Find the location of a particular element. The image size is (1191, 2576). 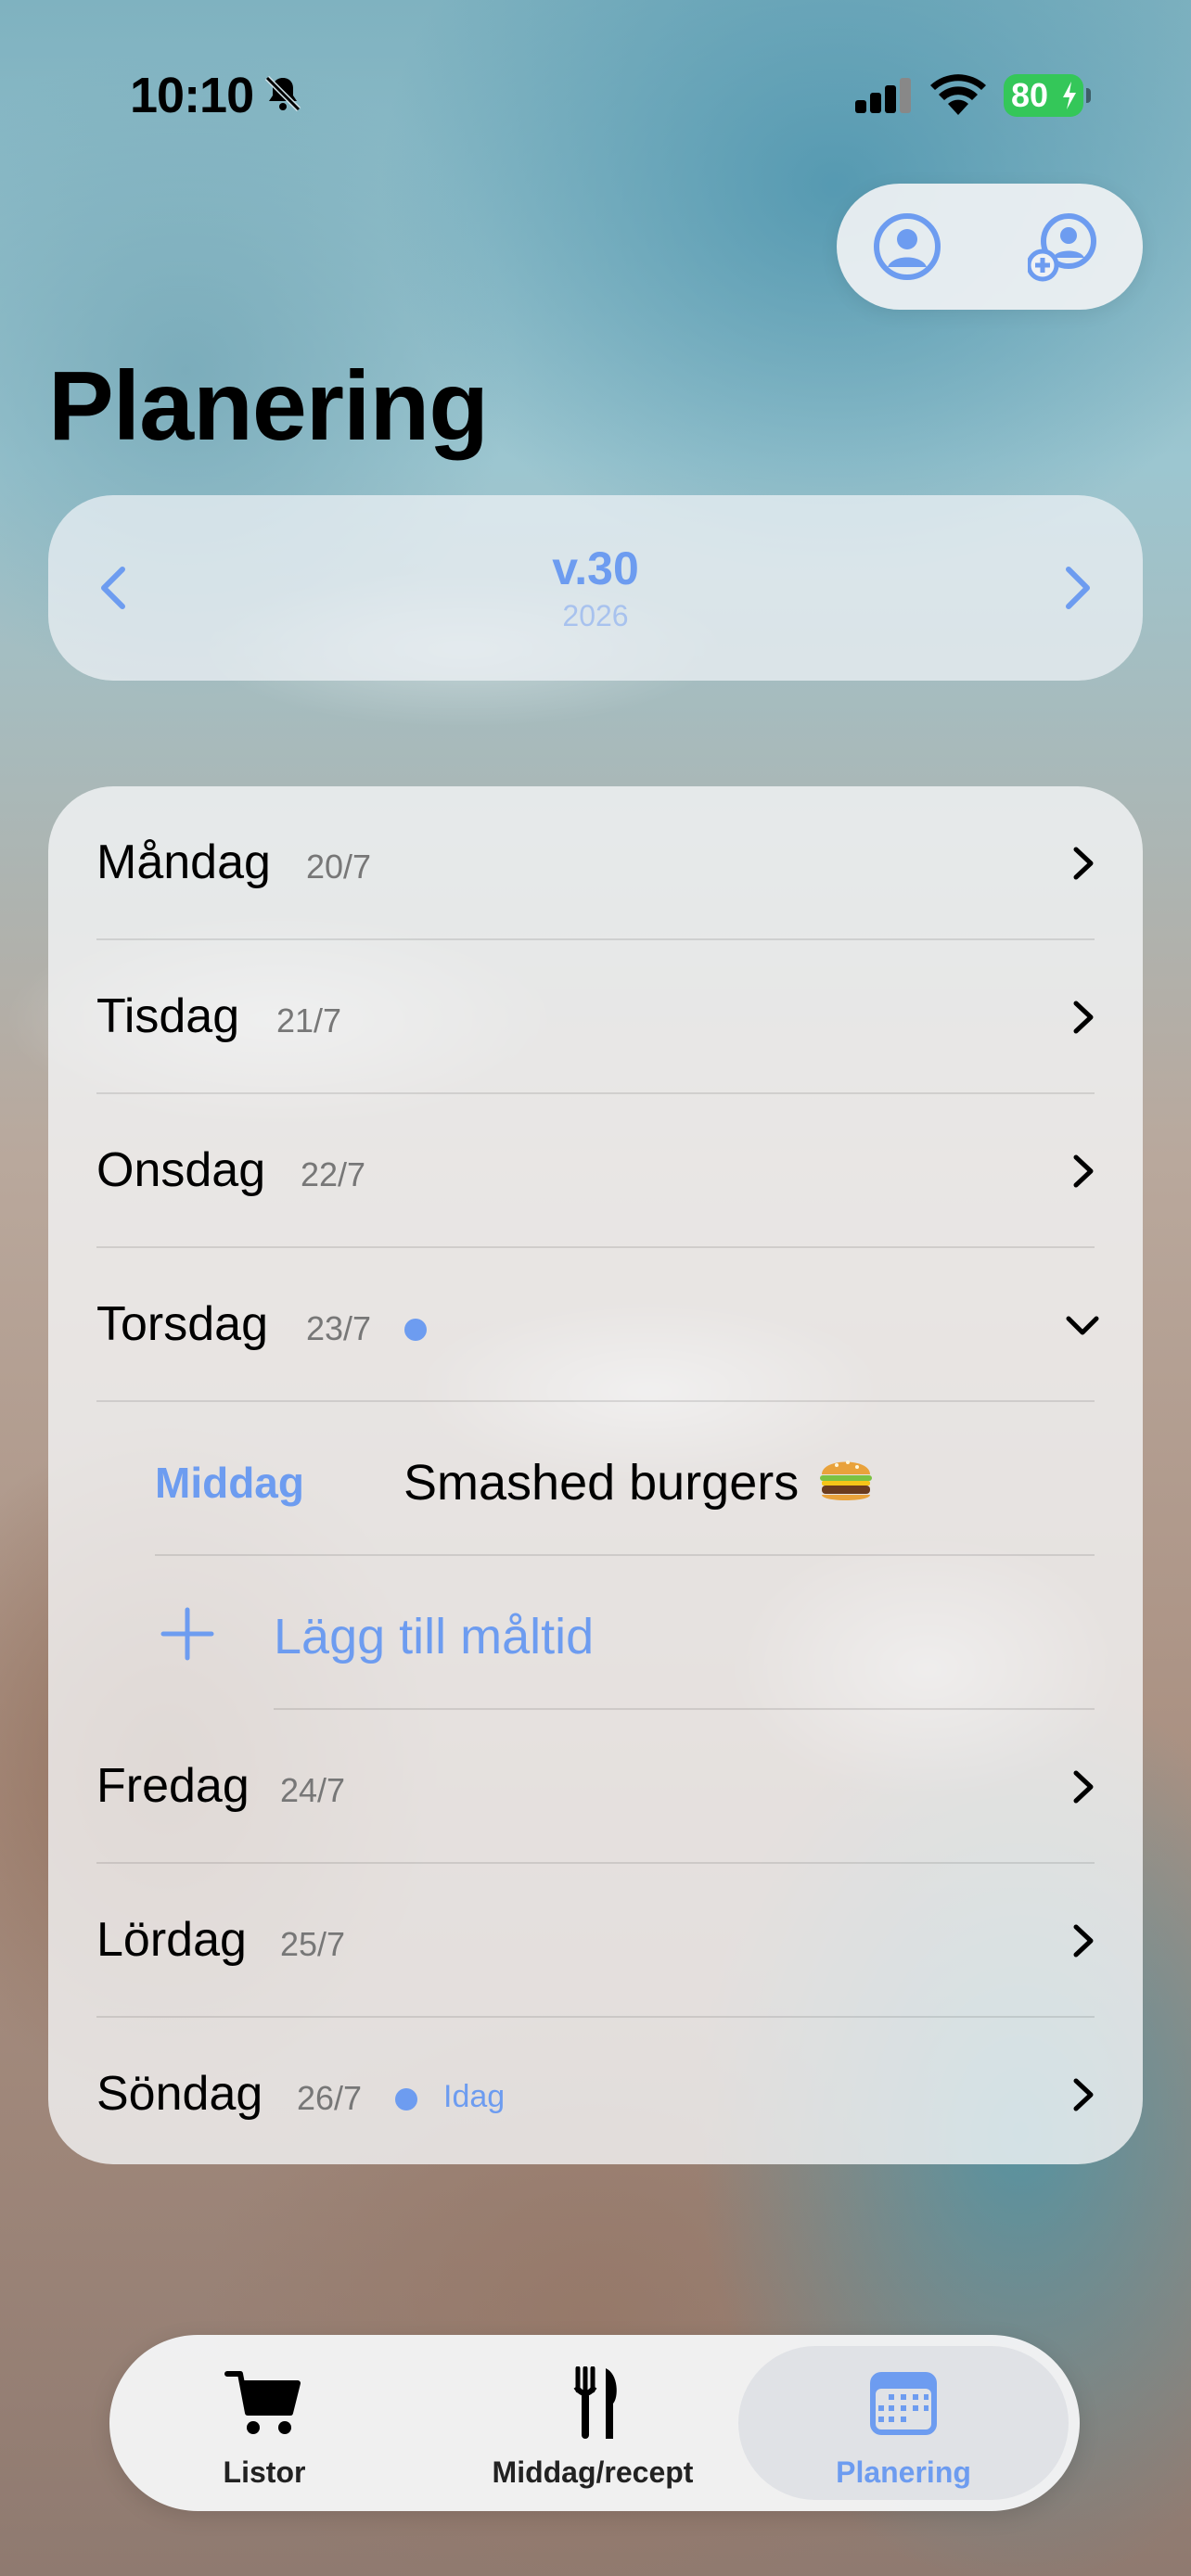

week-year: 2026 is located at coordinates (595, 615).